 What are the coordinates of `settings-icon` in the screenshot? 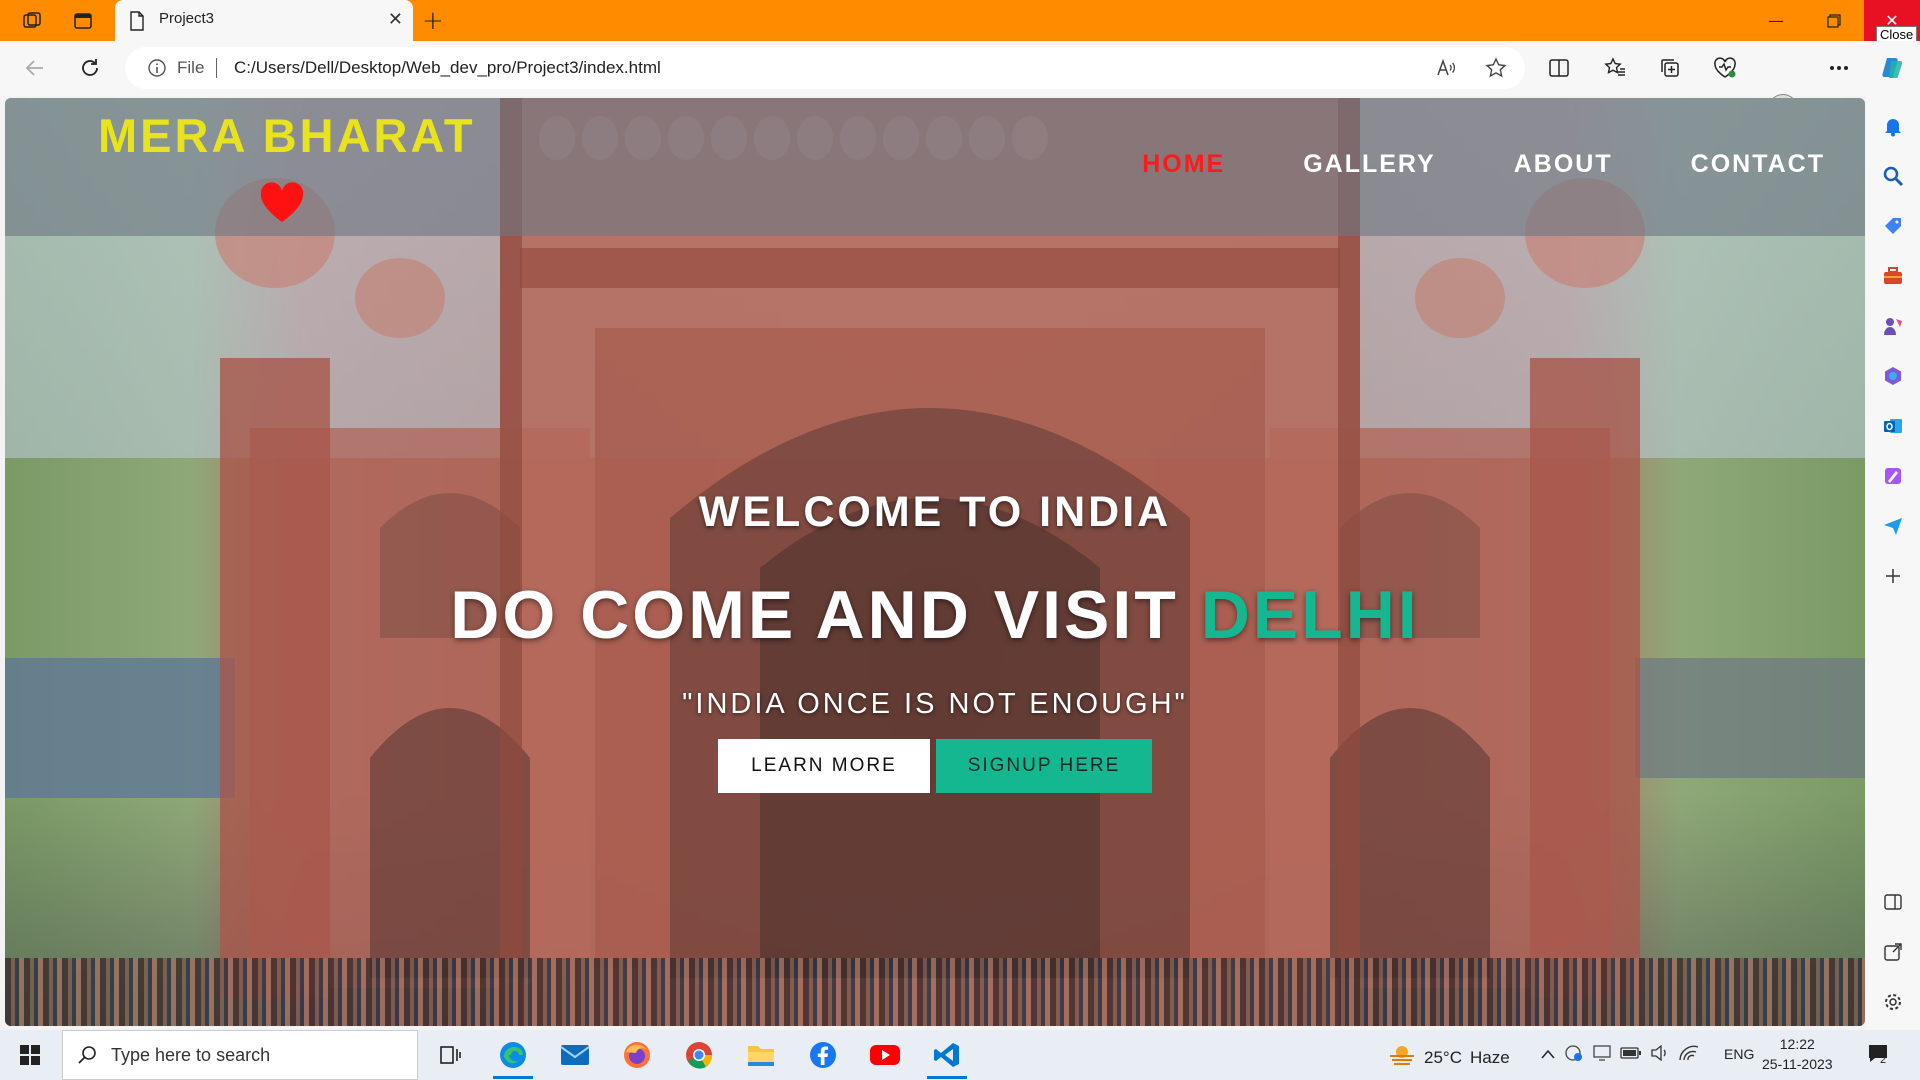 It's located at (1893, 1002).